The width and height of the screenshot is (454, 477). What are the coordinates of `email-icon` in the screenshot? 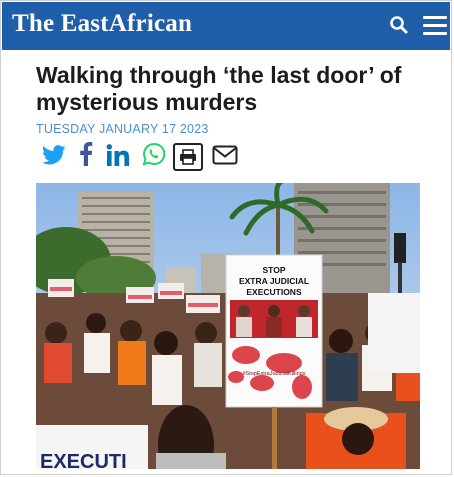 It's located at (225, 155).